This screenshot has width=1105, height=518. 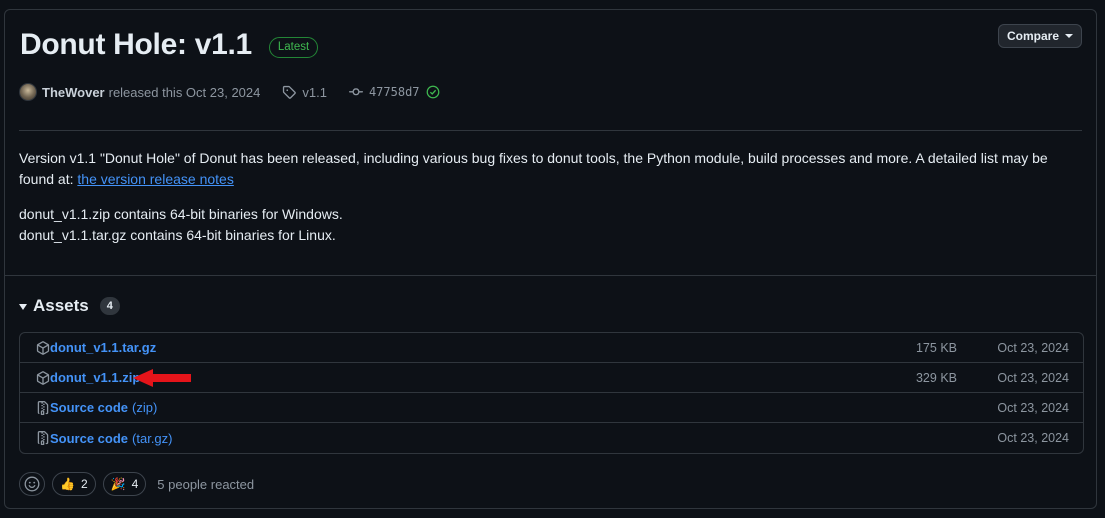 I want to click on thumbs-up-icon: 👍, so click(x=67, y=484).